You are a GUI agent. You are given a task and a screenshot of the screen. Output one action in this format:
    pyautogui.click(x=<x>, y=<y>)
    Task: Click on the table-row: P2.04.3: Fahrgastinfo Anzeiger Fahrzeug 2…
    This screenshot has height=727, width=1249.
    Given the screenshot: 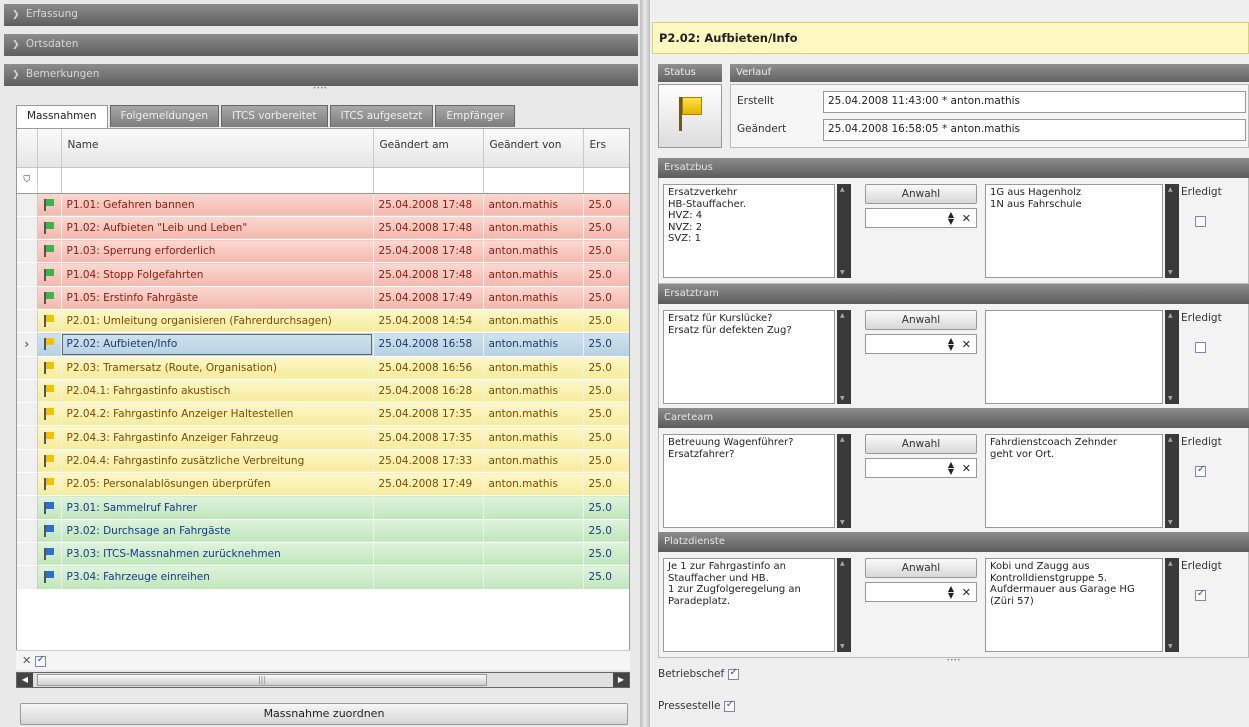 What is the action you would take?
    pyautogui.click(x=323, y=437)
    